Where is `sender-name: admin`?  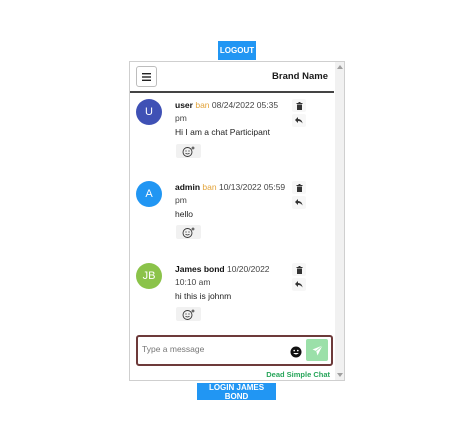 sender-name: admin is located at coordinates (188, 187).